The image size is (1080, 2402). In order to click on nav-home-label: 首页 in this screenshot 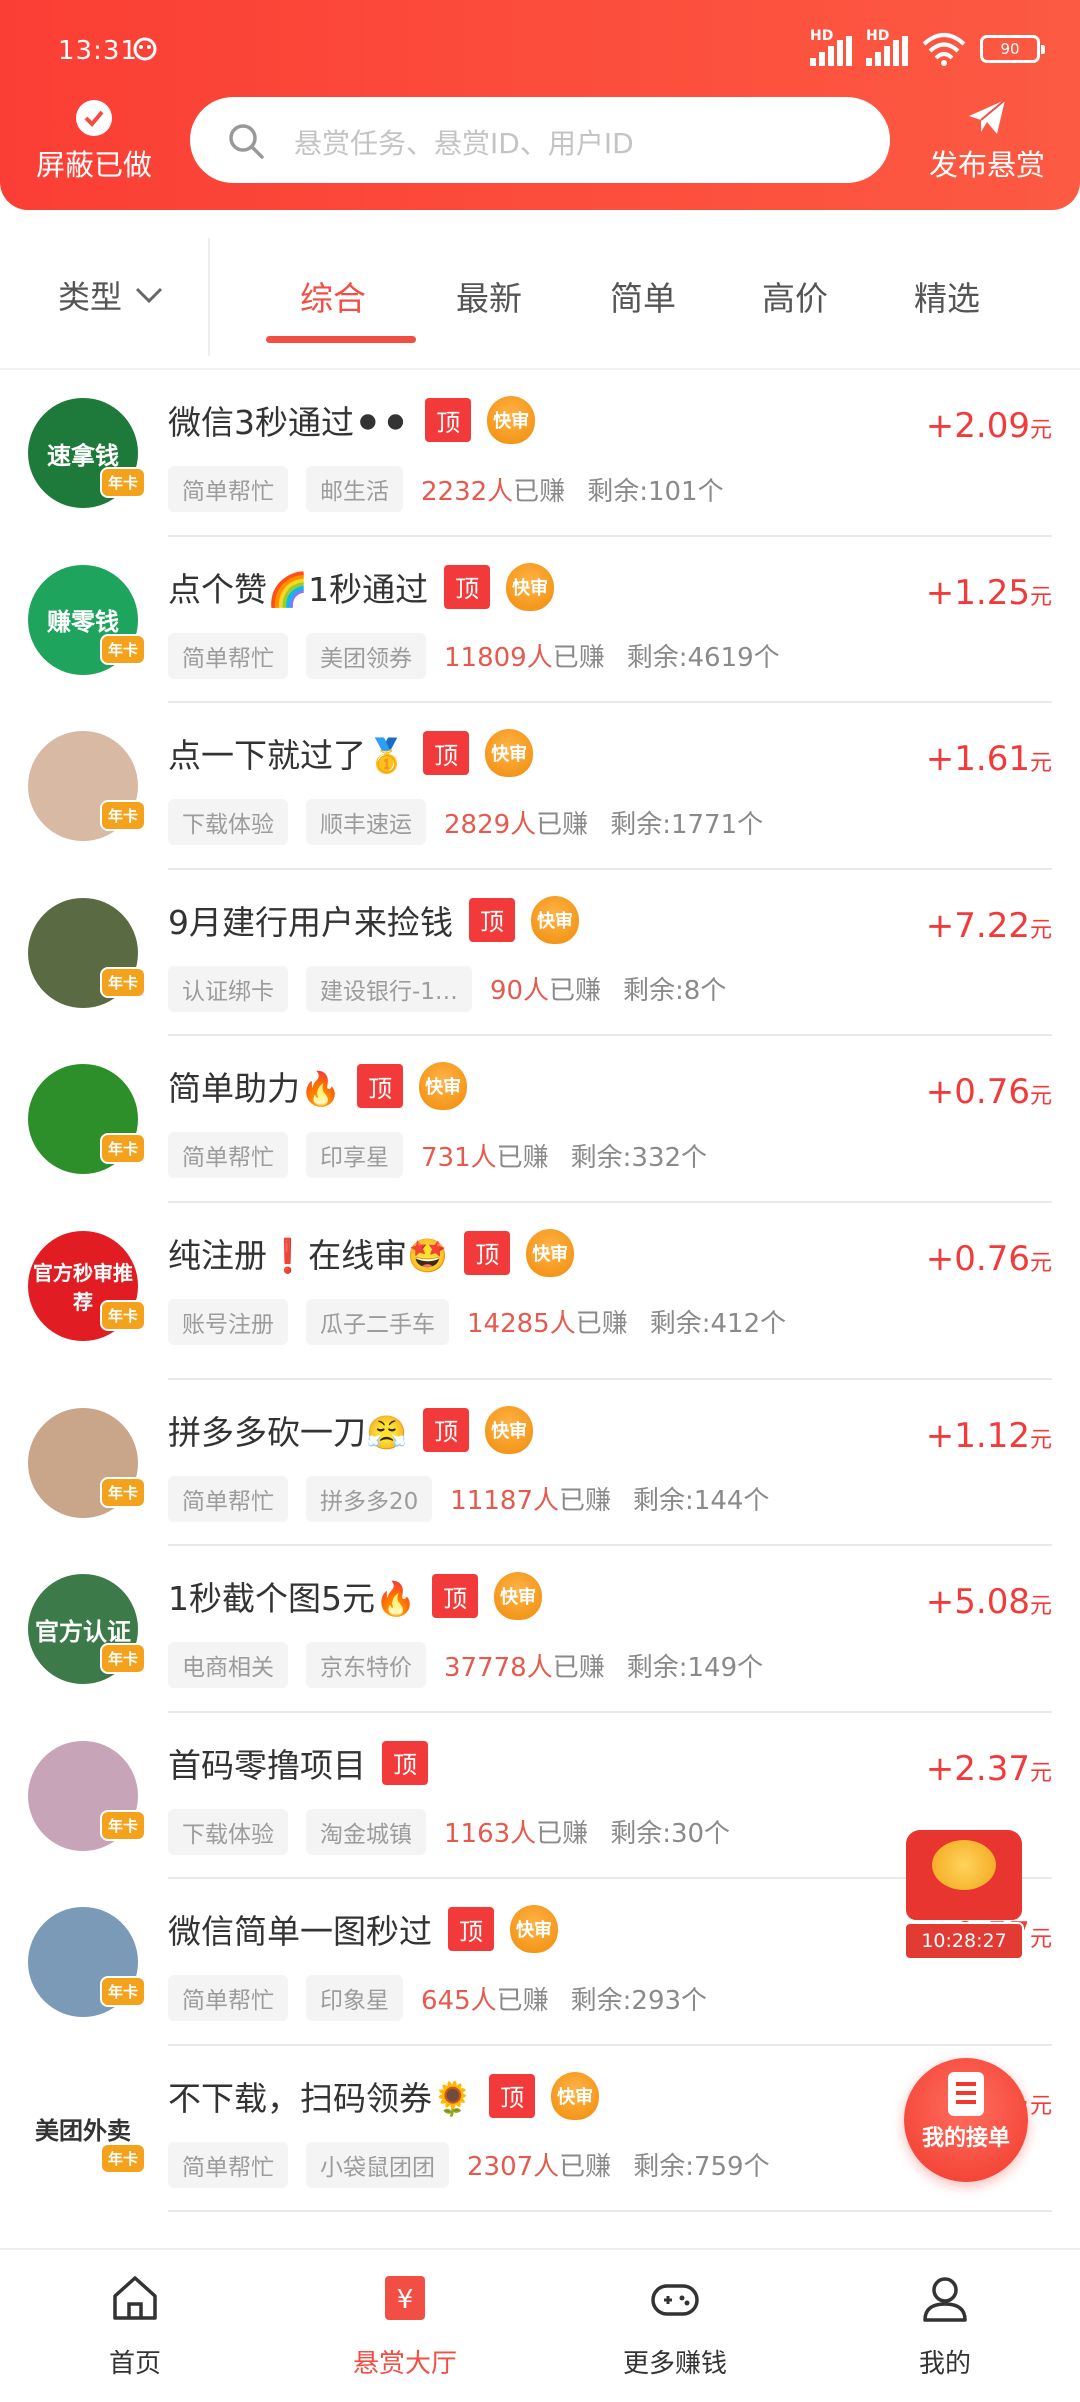, I will do `click(134, 2364)`.